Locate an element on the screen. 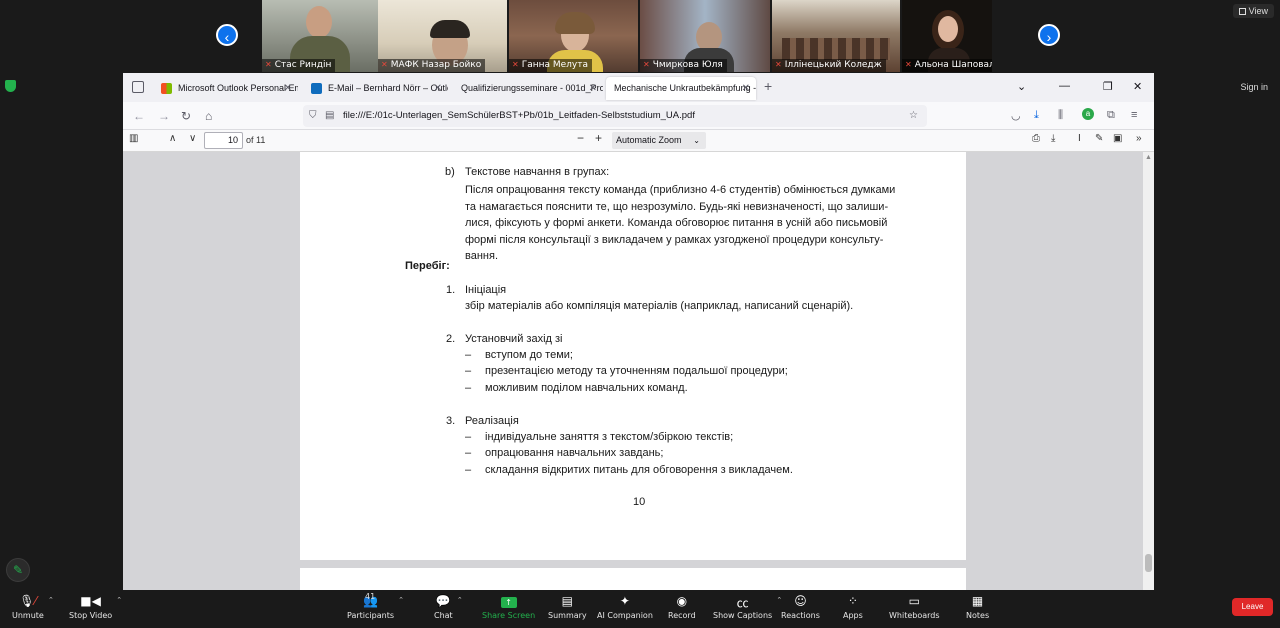 The height and width of the screenshot is (628, 1280). participant-name: ✕ Чмиркова Юля is located at coordinates (683, 65).